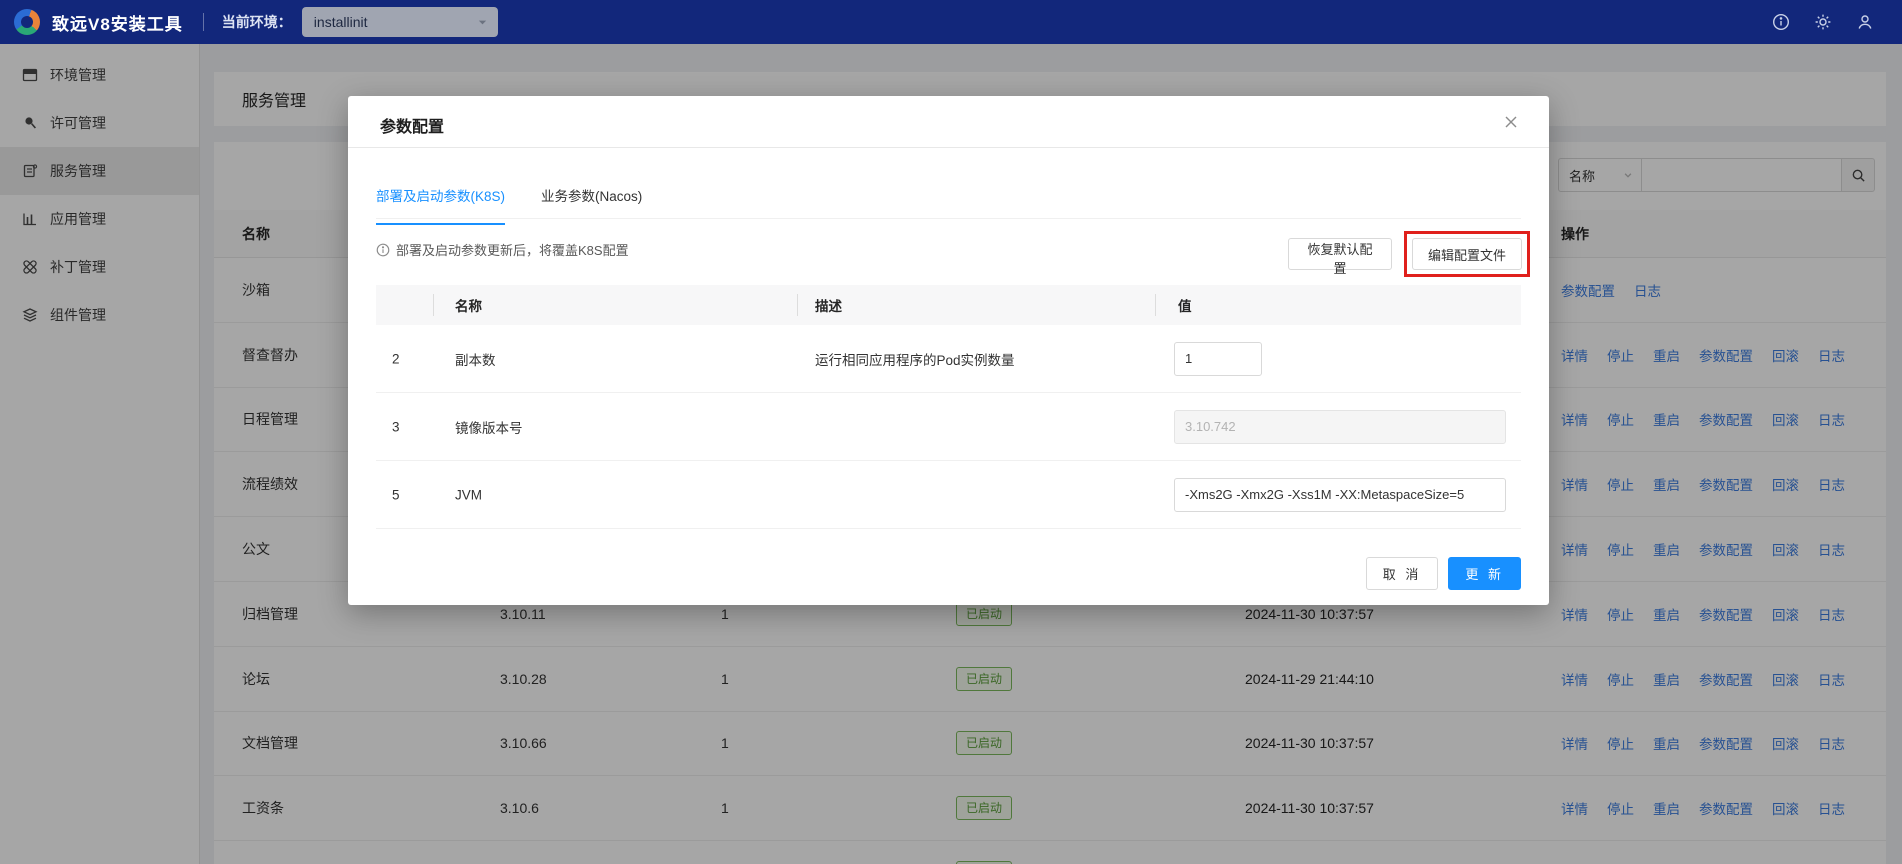  Describe the element at coordinates (396, 494) in the screenshot. I see `param-index: 5` at that location.